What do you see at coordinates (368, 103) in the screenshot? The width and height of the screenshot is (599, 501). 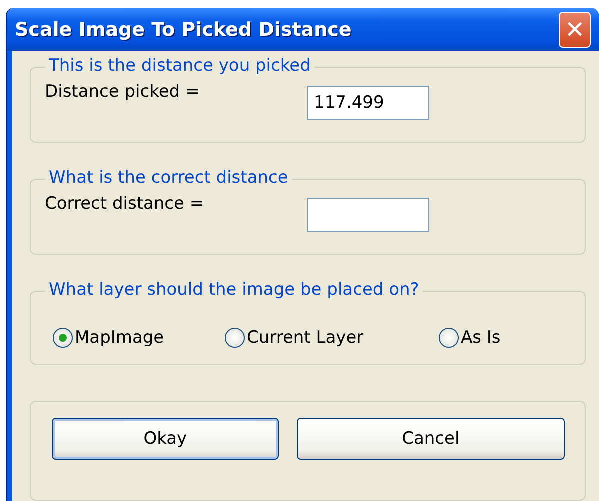 I see `input-field: 117.499` at bounding box center [368, 103].